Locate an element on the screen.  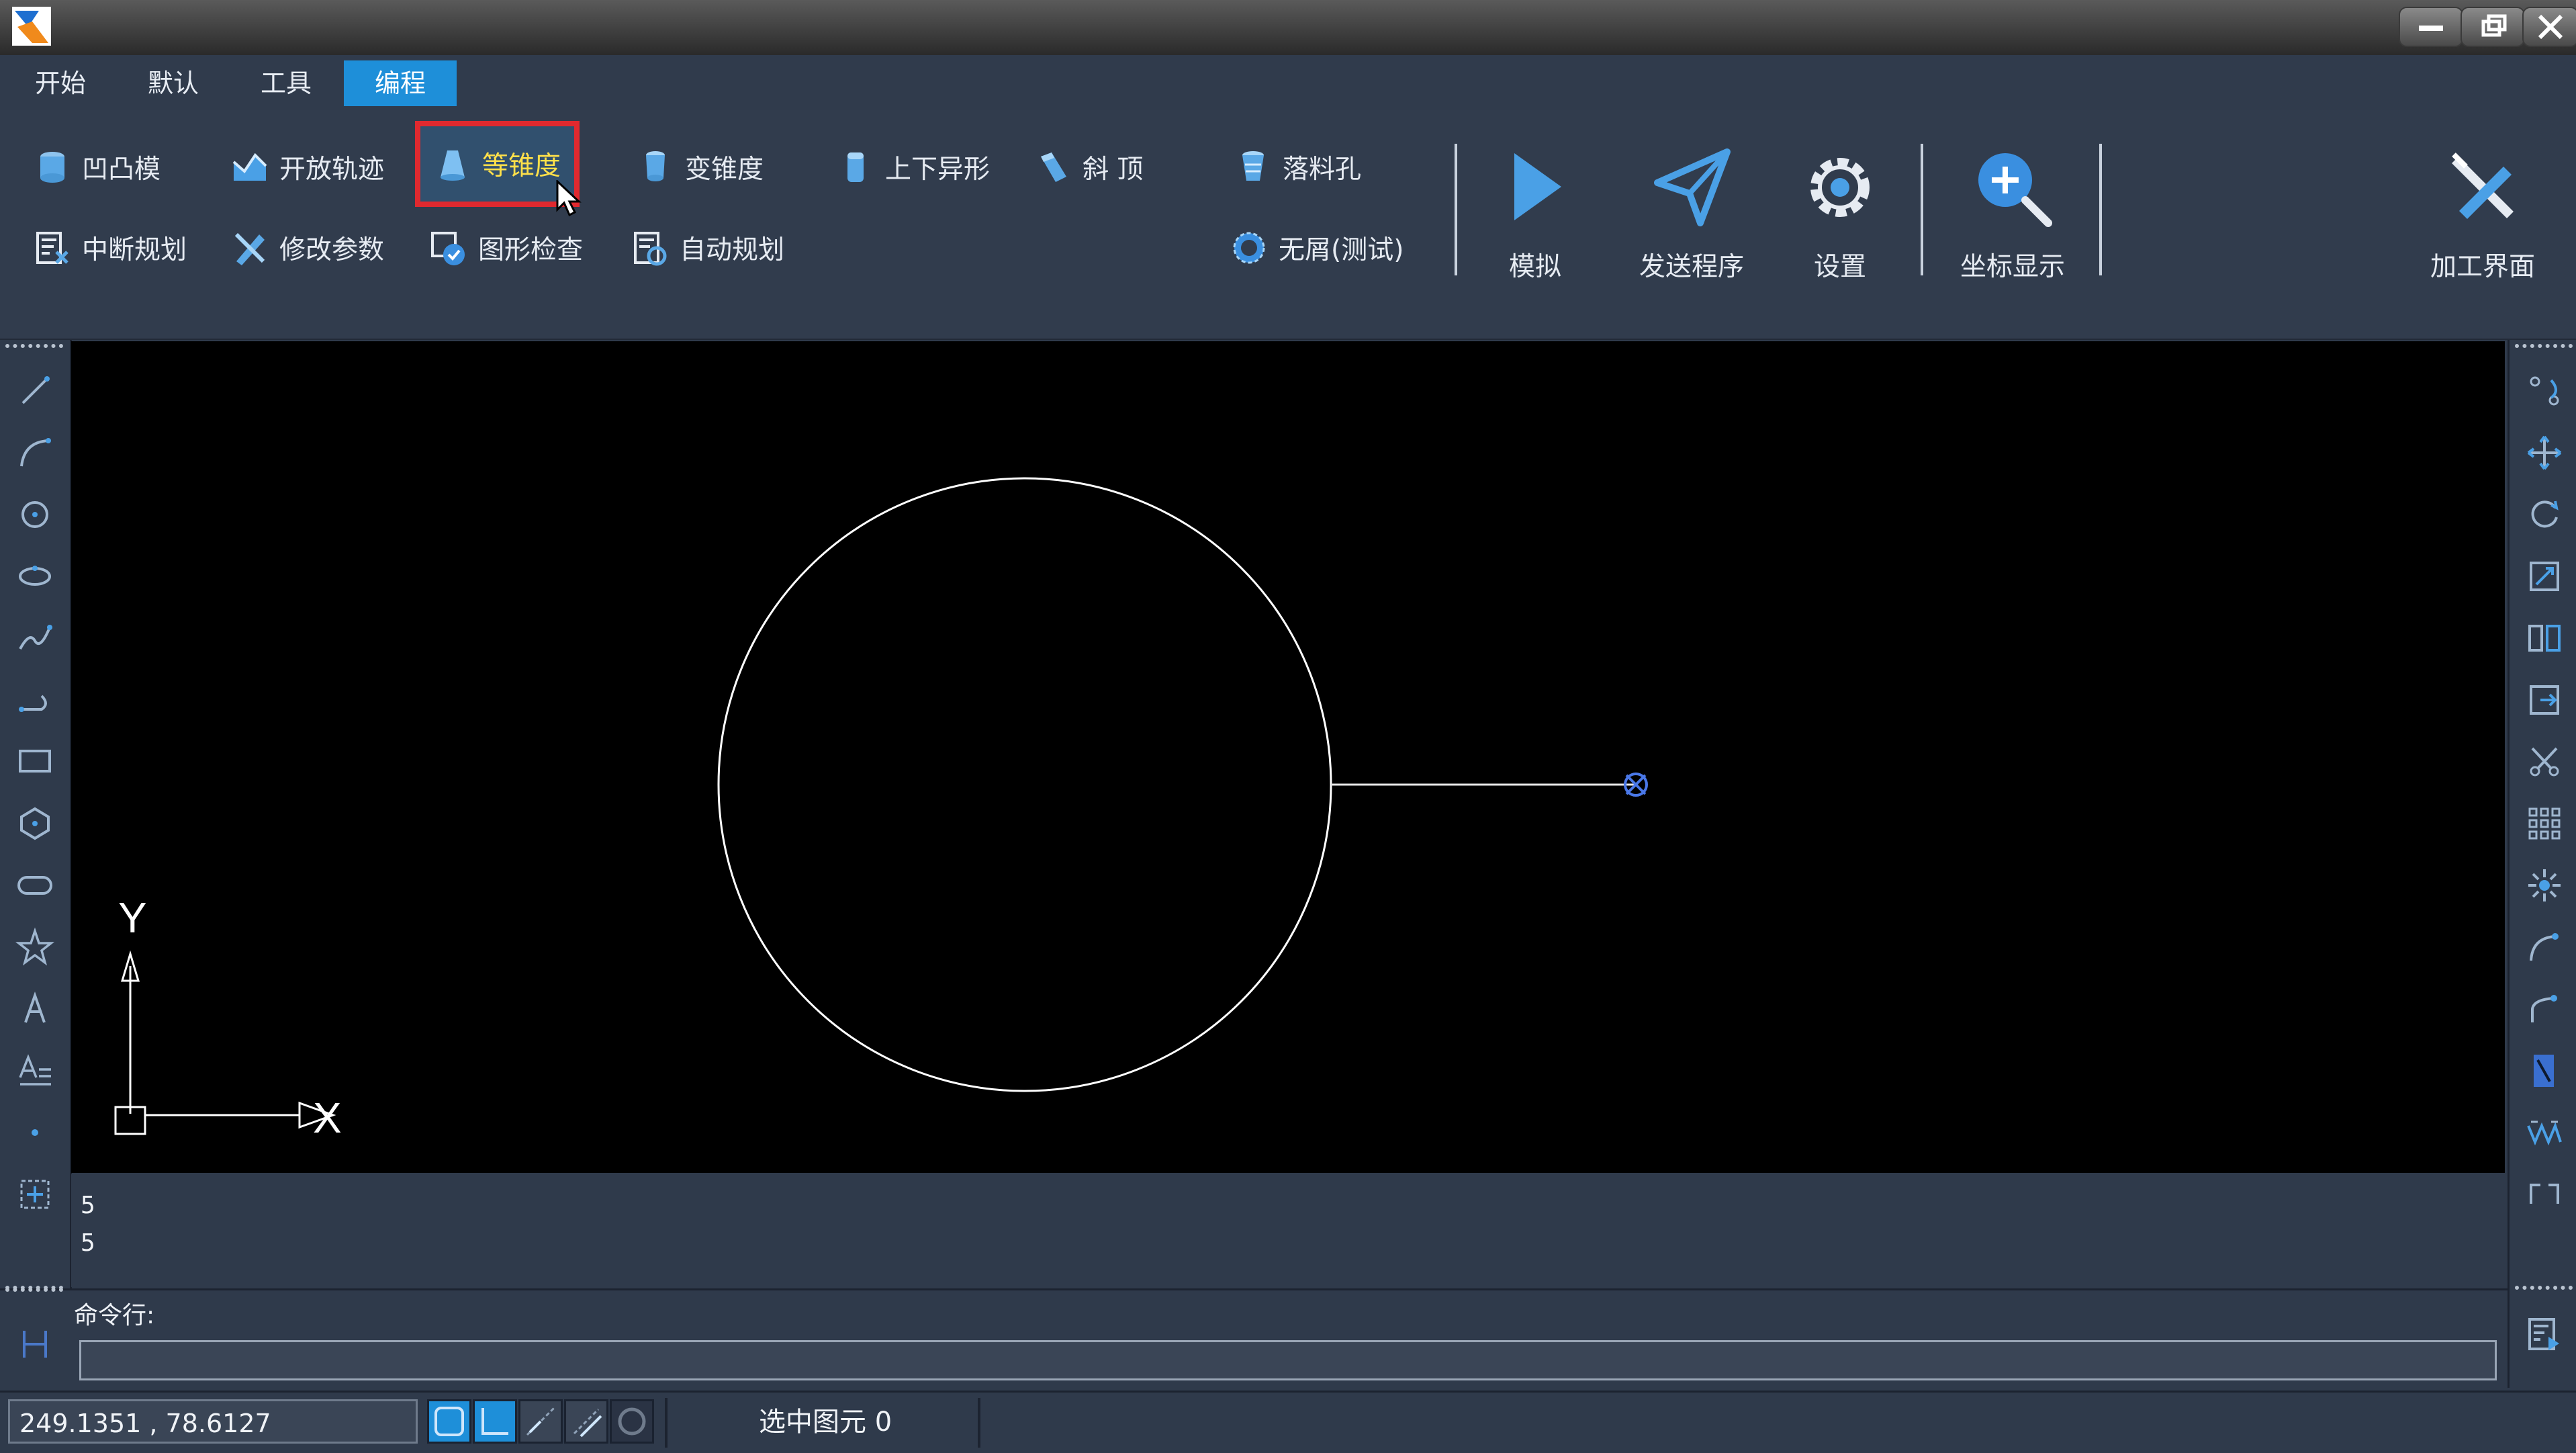
rectangle-tool-icon is located at coordinates (35, 762).